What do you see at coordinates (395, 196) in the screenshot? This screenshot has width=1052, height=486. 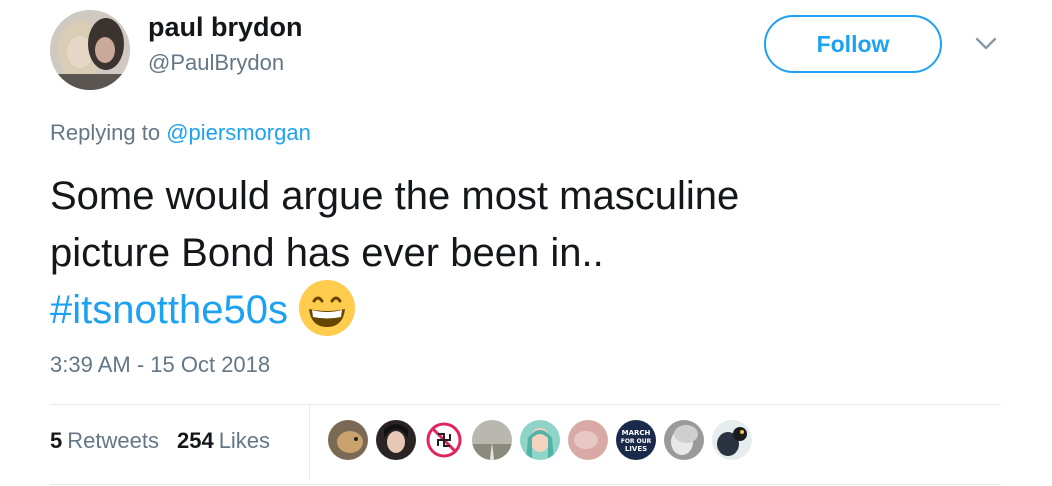 I see `tweet-line-1: Some would argue the most masculine` at bounding box center [395, 196].